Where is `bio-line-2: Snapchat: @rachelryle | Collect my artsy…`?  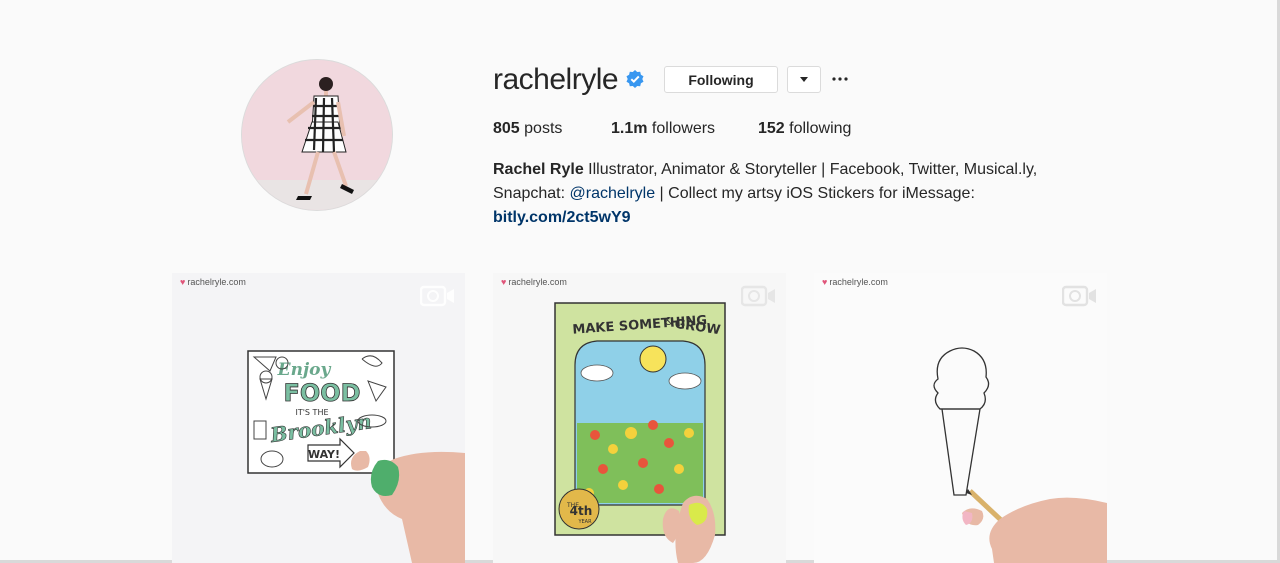 bio-line-2: Snapchat: @rachelryle | Collect my artsy… is located at coordinates (793, 194).